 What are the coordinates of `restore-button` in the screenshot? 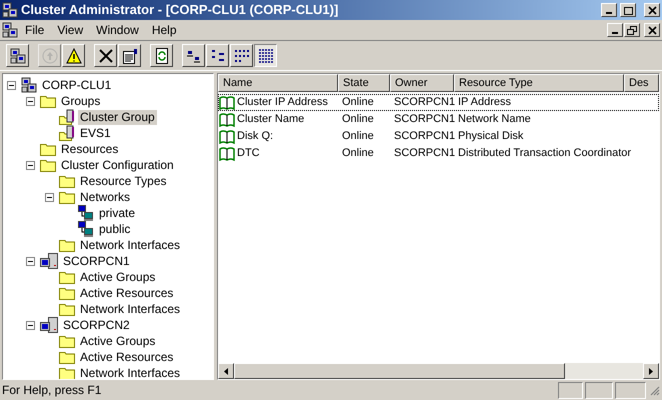 It's located at (632, 30).